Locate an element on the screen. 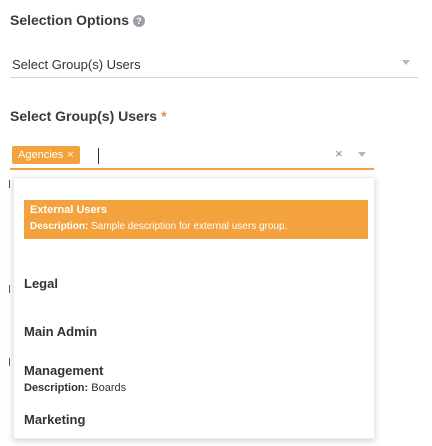 This screenshot has height=446, width=432. selection-options-label: Selection Options? is located at coordinates (78, 20).